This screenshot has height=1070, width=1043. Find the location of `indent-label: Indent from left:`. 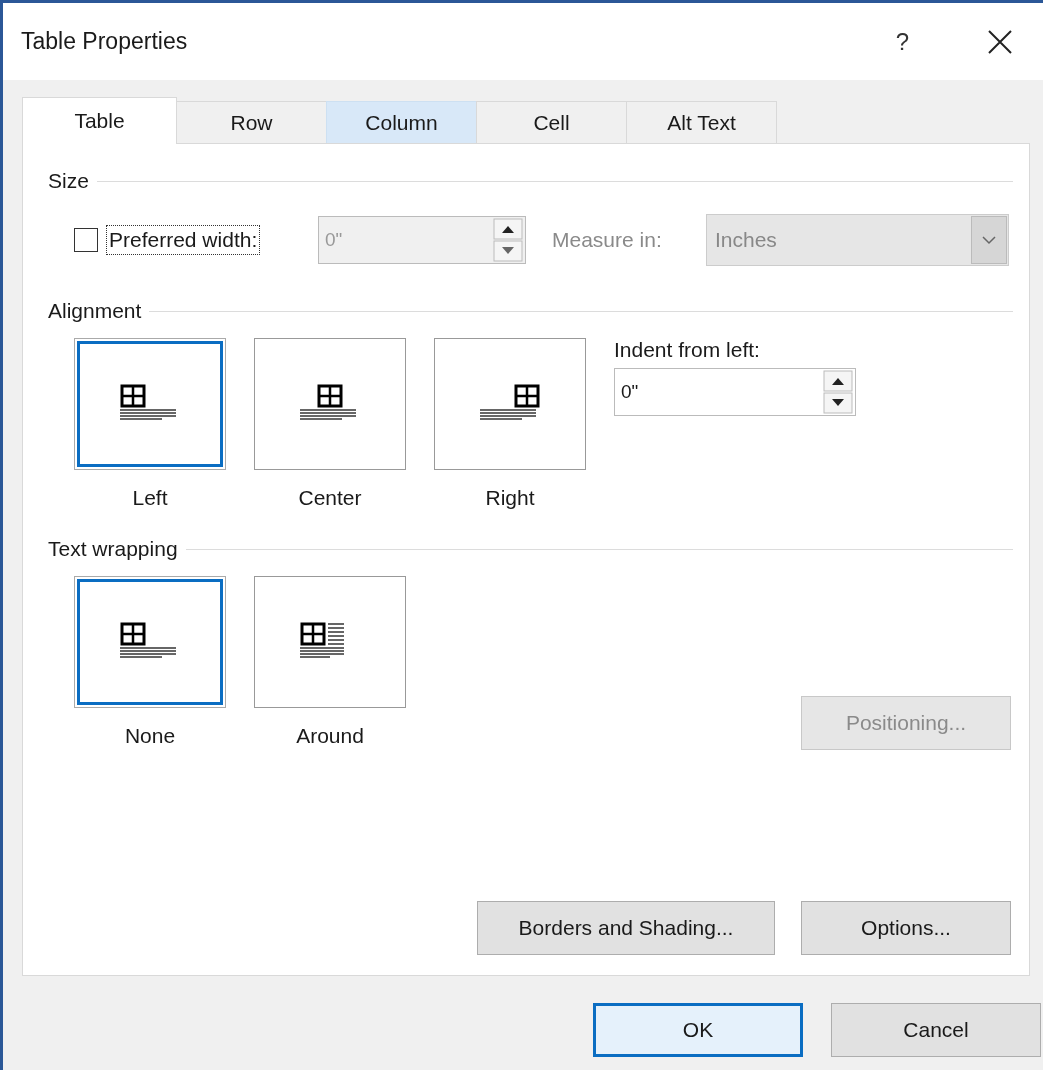

indent-label: Indent from left: is located at coordinates (687, 350).